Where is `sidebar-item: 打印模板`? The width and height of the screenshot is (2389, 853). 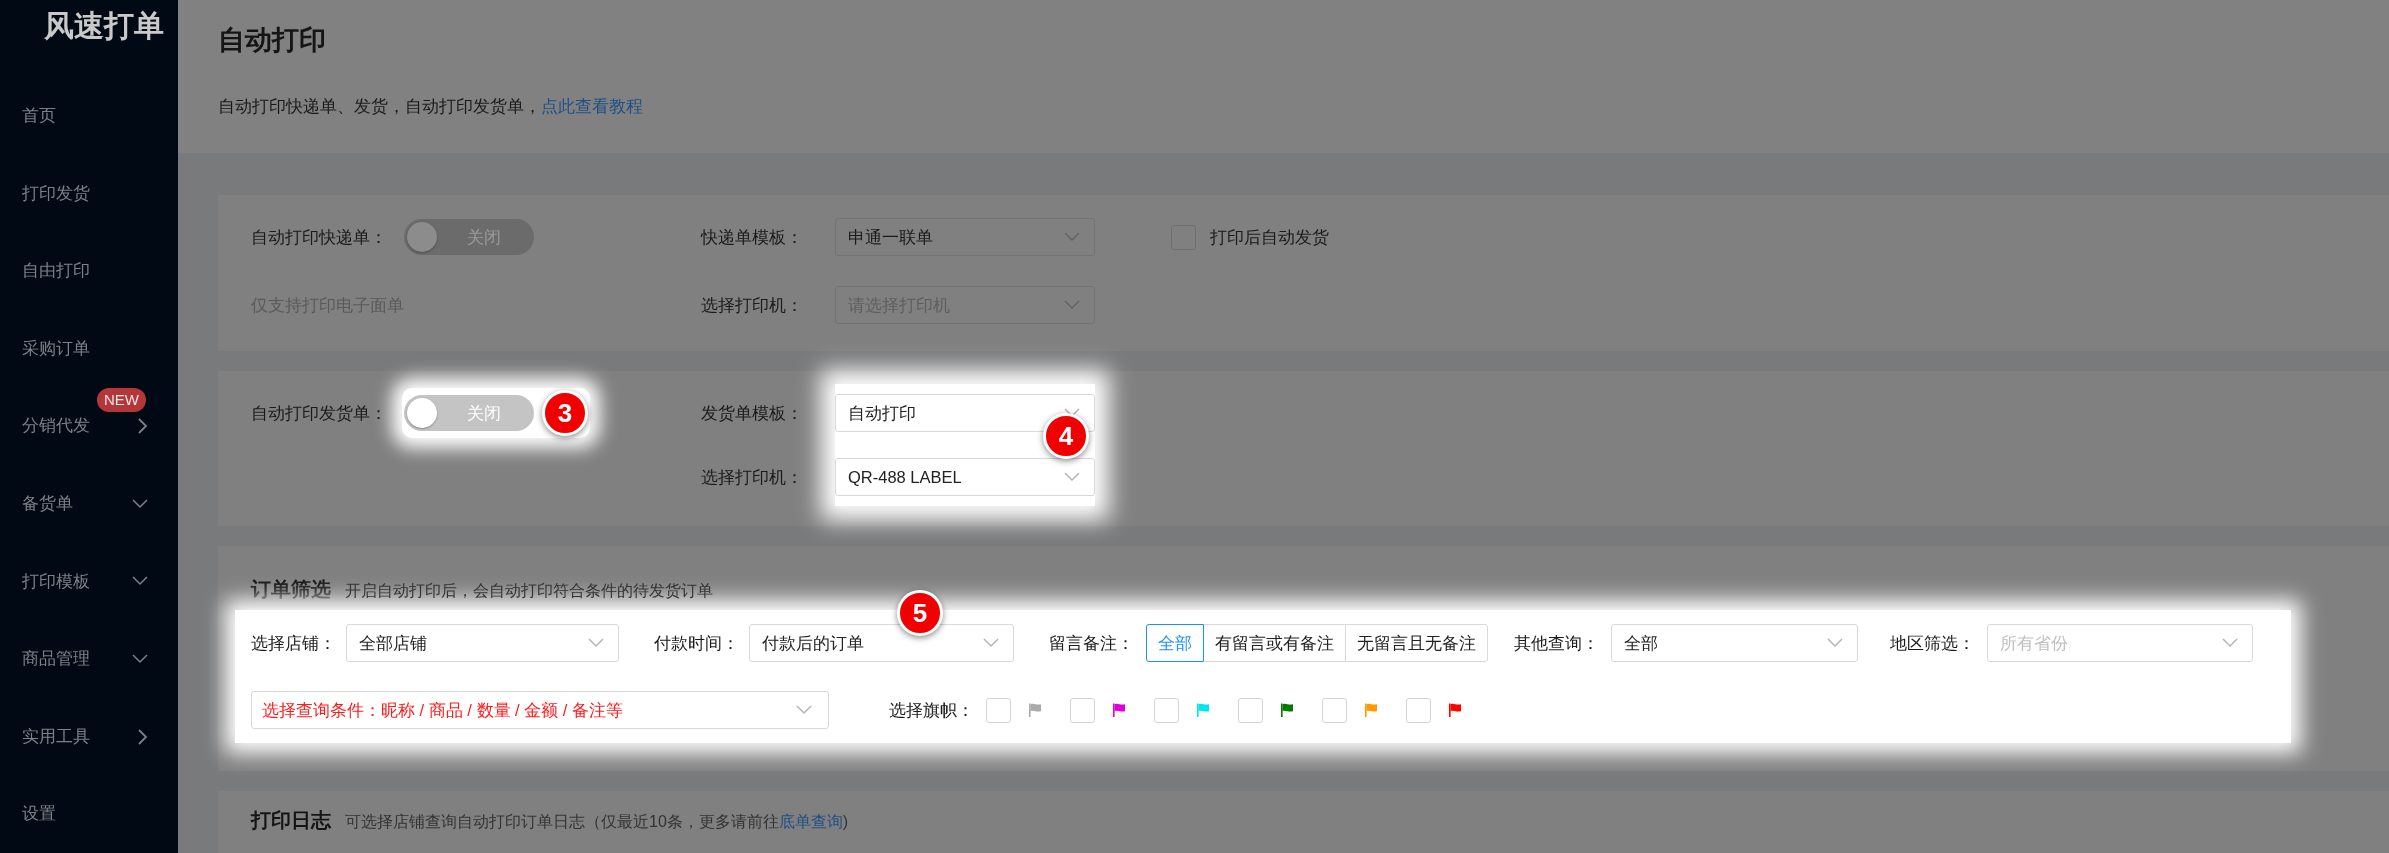 sidebar-item: 打印模板 is located at coordinates (89, 581).